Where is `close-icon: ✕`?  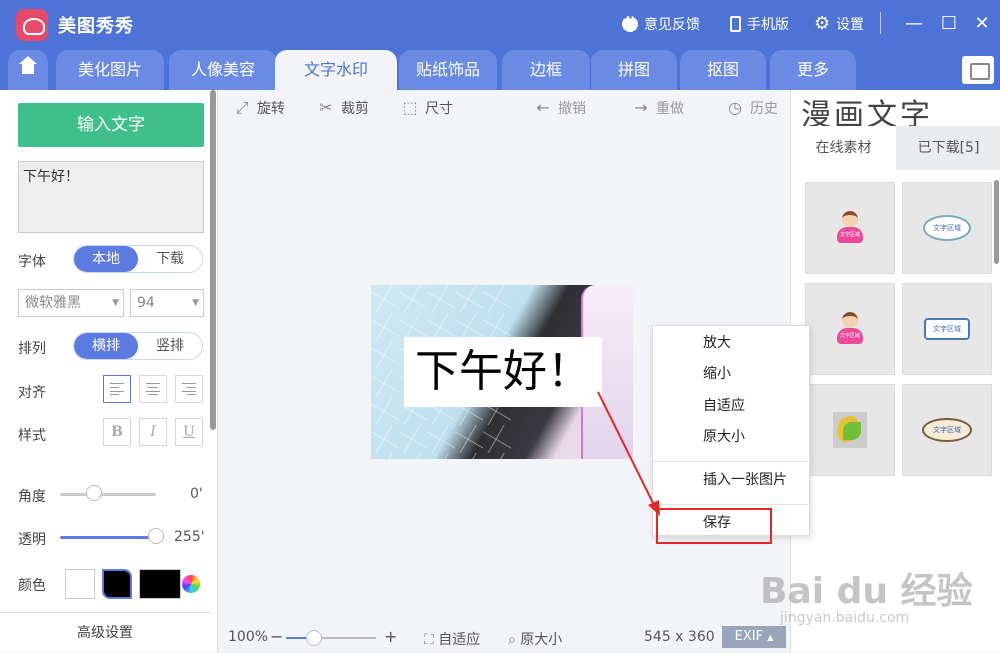 close-icon: ✕ is located at coordinates (982, 24).